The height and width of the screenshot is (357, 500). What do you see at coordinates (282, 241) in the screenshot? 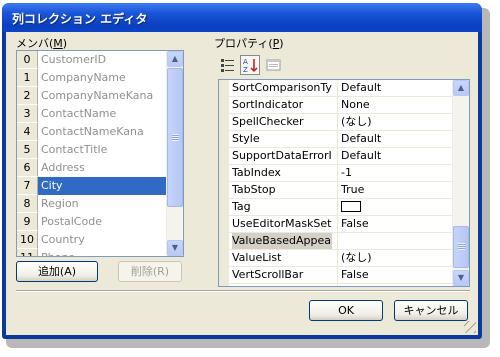
I see `property-name: ValueBasedAppeara` at bounding box center [282, 241].